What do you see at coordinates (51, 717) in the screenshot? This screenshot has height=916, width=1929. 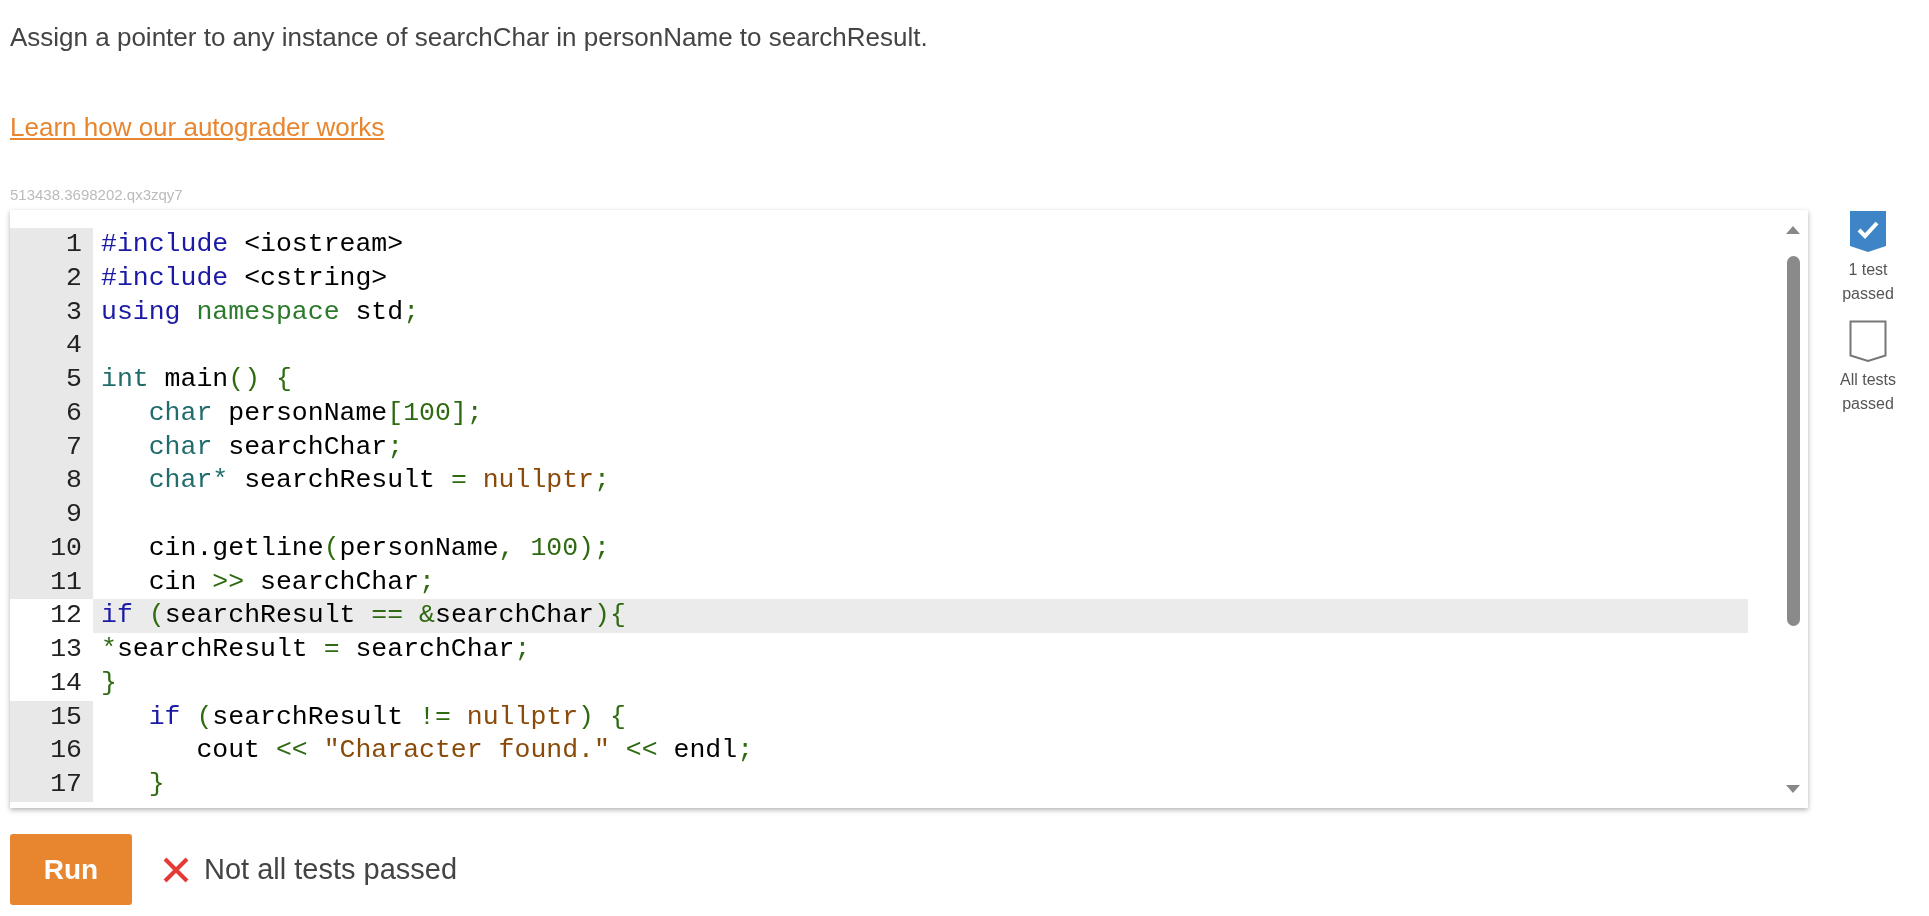 I see `line-number: 15` at bounding box center [51, 717].